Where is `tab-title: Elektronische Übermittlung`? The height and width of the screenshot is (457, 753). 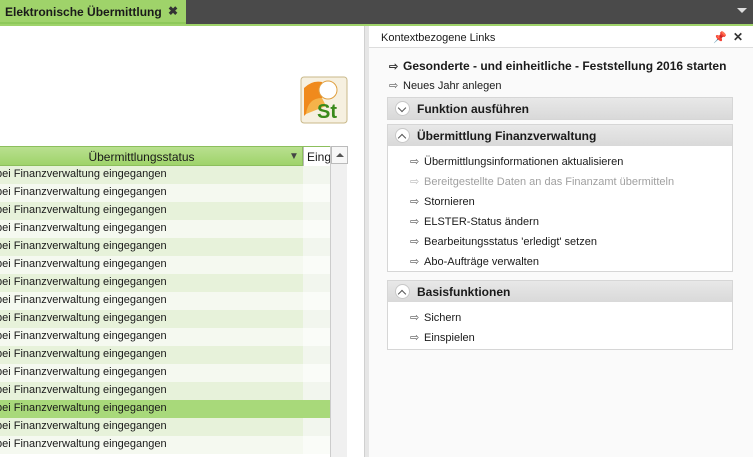
tab-title: Elektronische Übermittlung is located at coordinates (83, 12).